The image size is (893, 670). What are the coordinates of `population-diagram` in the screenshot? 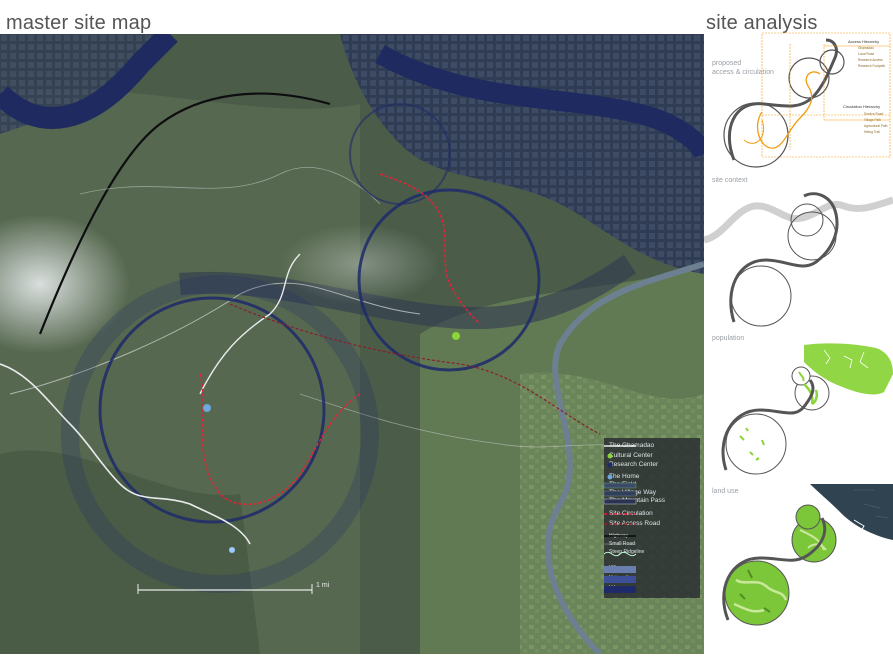 It's located at (807, 409).